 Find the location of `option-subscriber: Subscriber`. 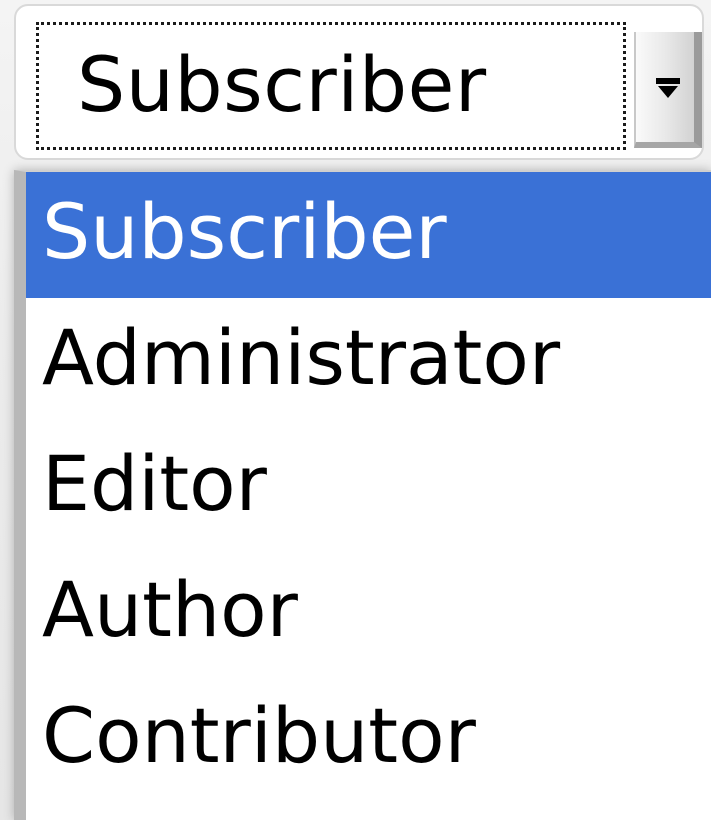

option-subscriber: Subscriber is located at coordinates (368, 235).